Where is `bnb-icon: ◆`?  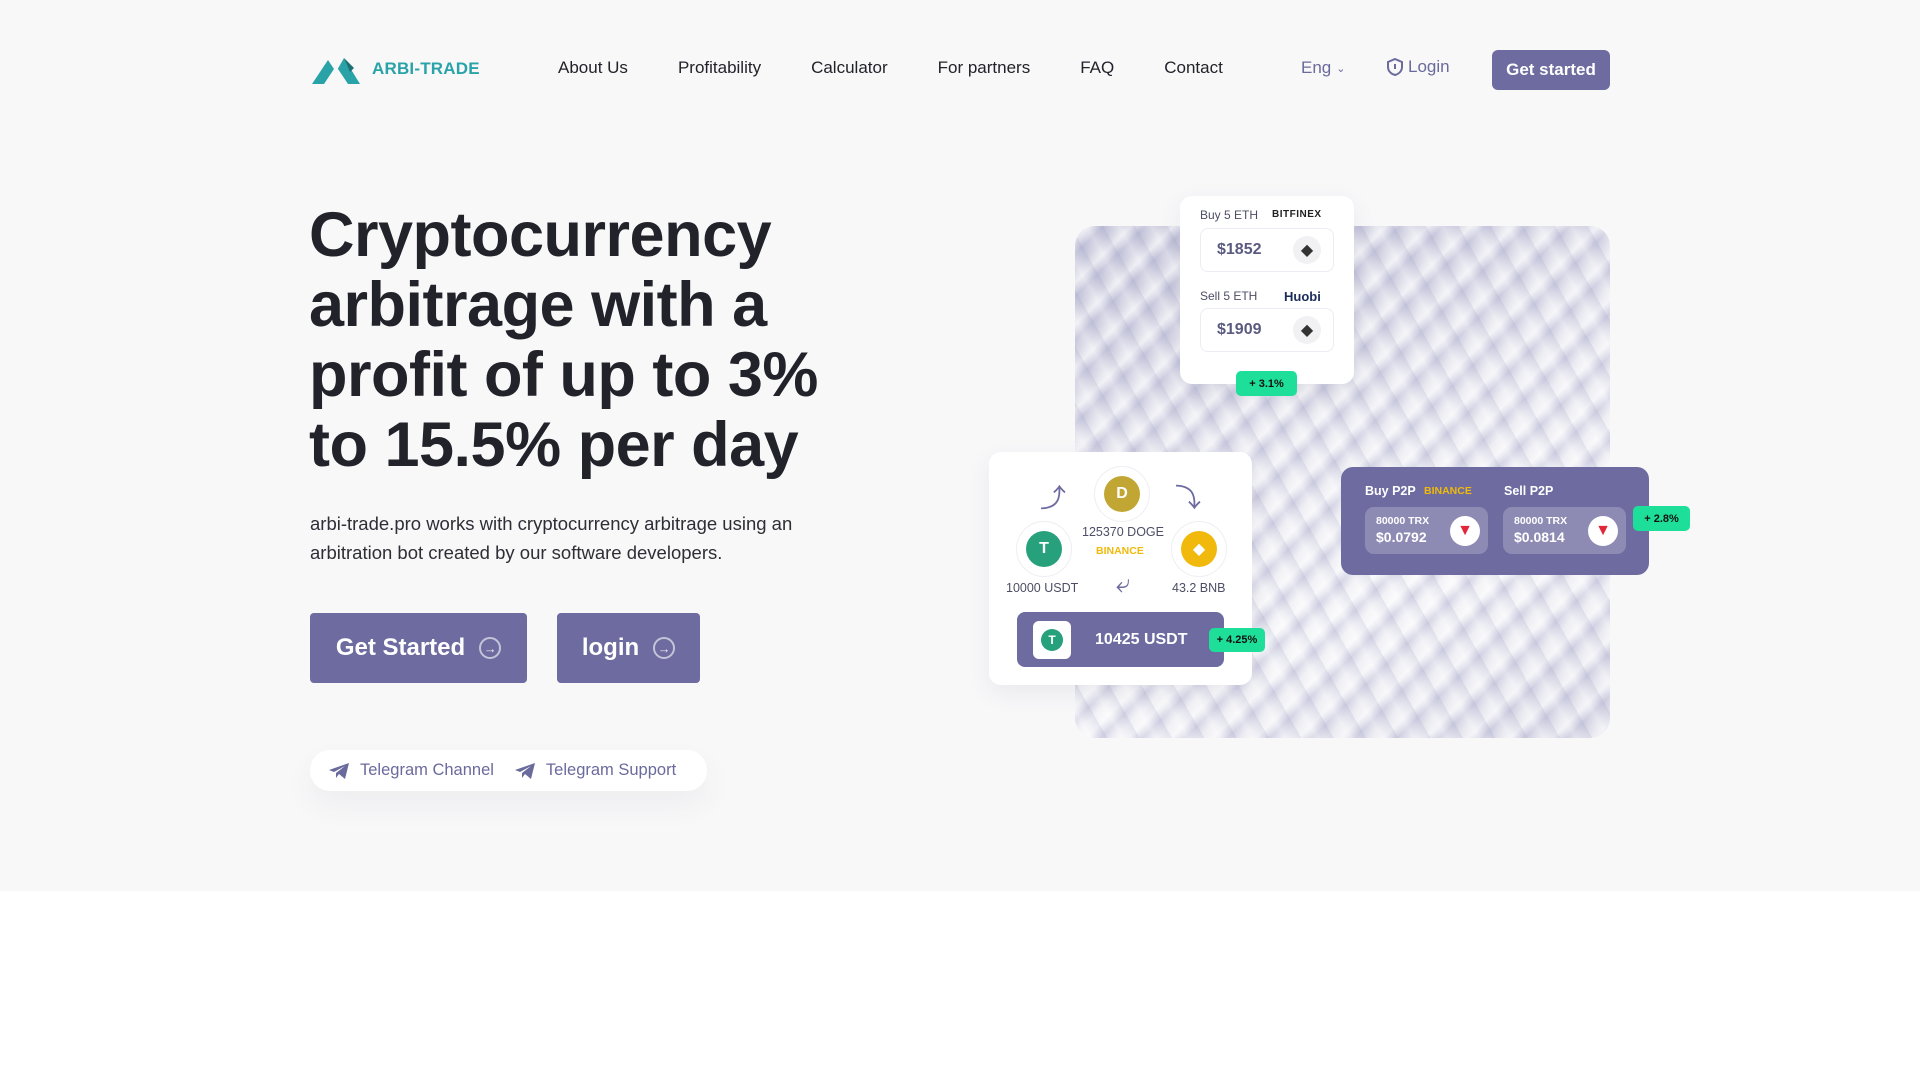 bnb-icon: ◆ is located at coordinates (1199, 549).